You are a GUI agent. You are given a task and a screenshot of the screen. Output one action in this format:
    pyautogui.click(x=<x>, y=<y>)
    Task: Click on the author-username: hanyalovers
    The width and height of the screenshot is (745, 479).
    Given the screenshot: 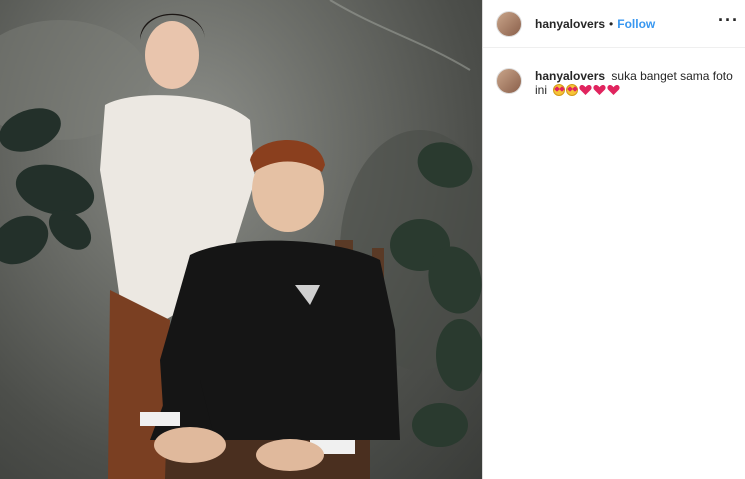 What is the action you would take?
    pyautogui.click(x=570, y=24)
    